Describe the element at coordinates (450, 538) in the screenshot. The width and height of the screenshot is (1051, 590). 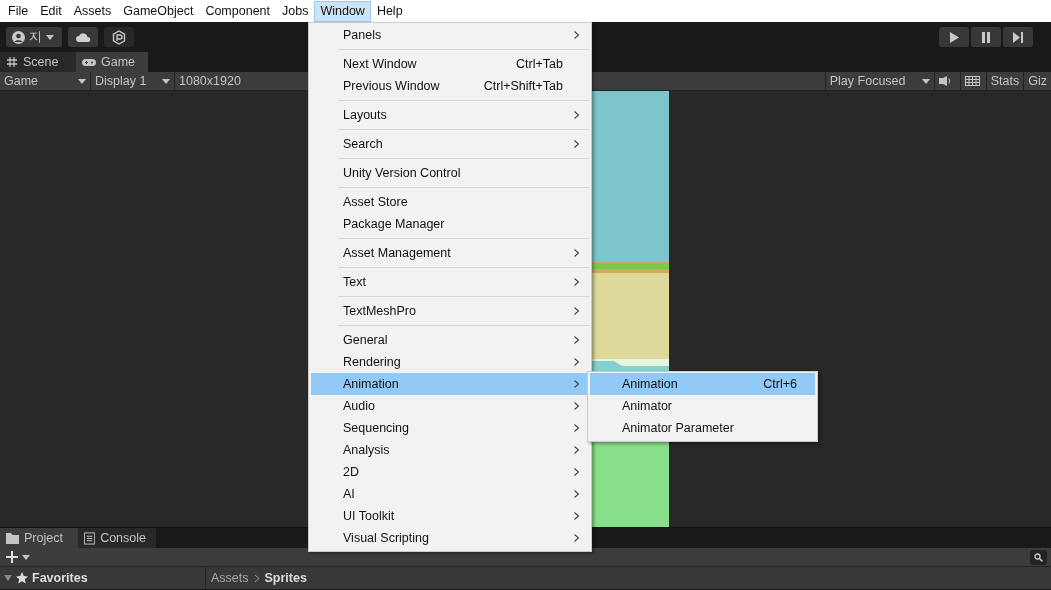
I see `menu-item: Visual Scripting` at that location.